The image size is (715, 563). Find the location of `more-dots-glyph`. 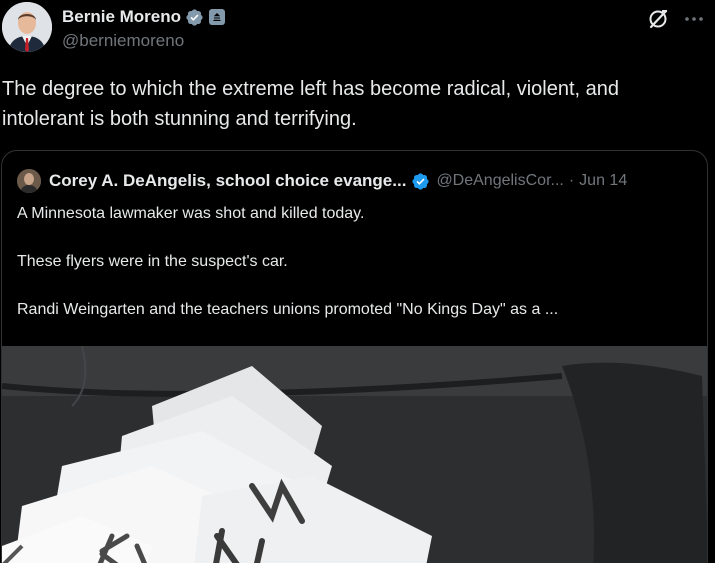

more-dots-glyph is located at coordinates (694, 19).